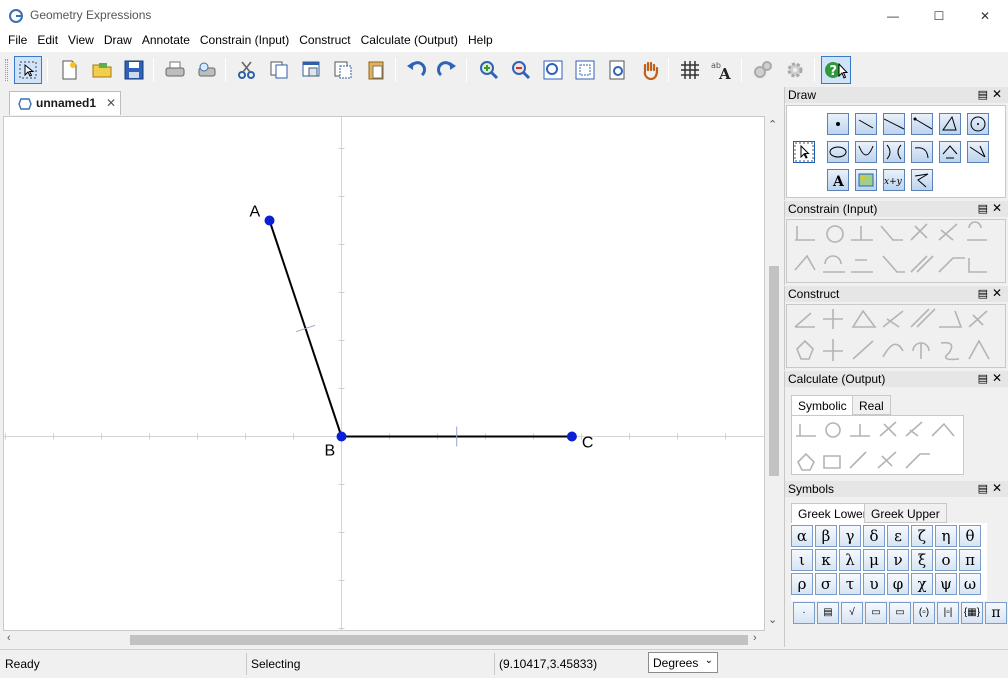  What do you see at coordinates (950, 124) in the screenshot?
I see `draw-polygon-tool` at bounding box center [950, 124].